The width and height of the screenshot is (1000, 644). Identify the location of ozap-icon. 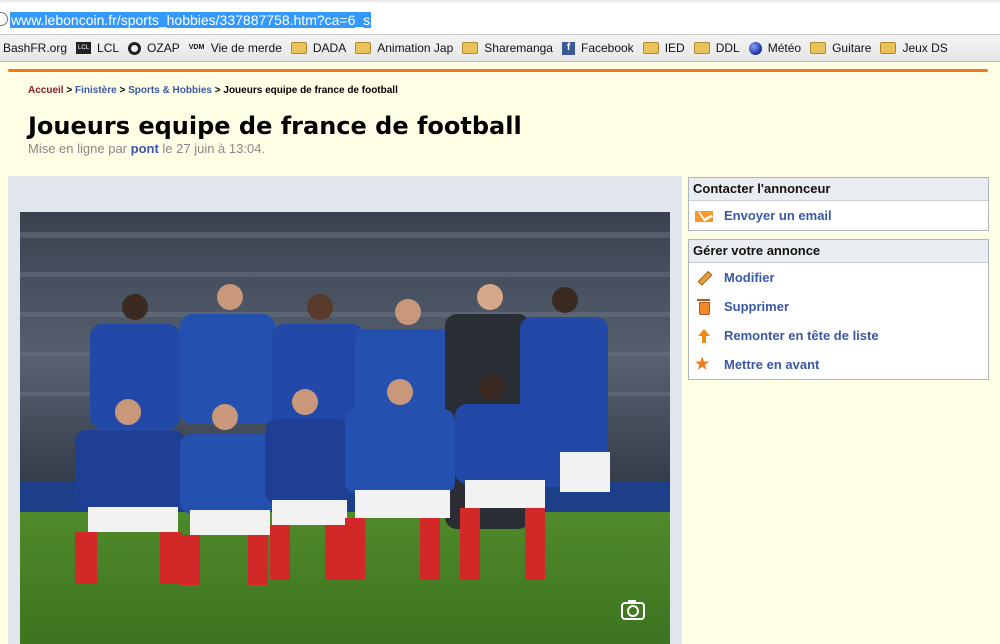
(135, 48).